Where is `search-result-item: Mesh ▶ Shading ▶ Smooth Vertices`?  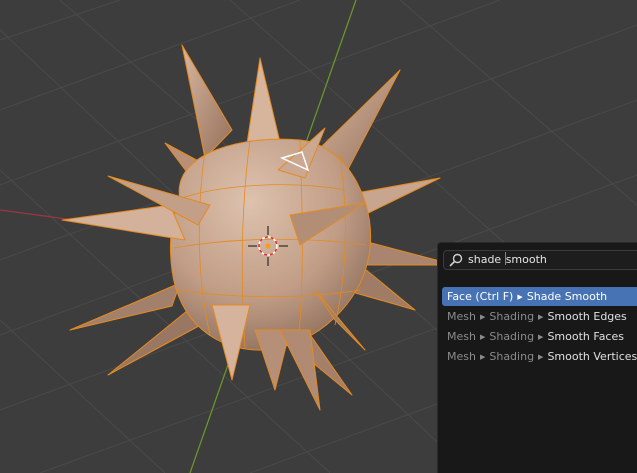
search-result-item: Mesh ▶ Shading ▶ Smooth Vertices is located at coordinates (539, 356).